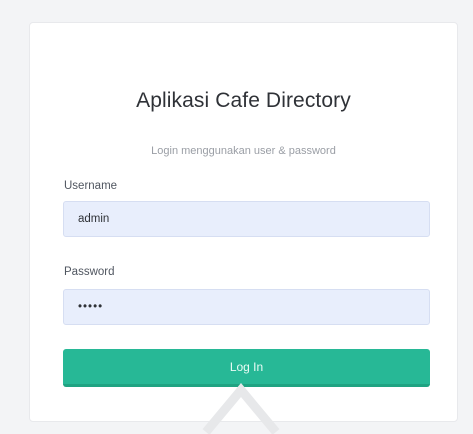 This screenshot has width=473, height=434. I want to click on username-input, so click(246, 219).